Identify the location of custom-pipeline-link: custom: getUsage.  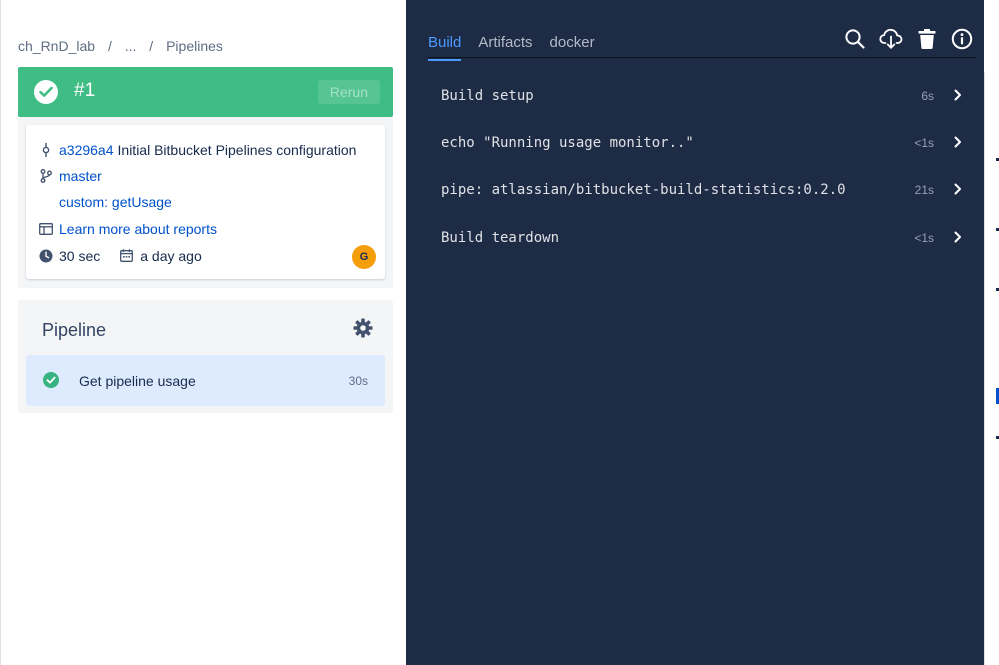
(115, 202).